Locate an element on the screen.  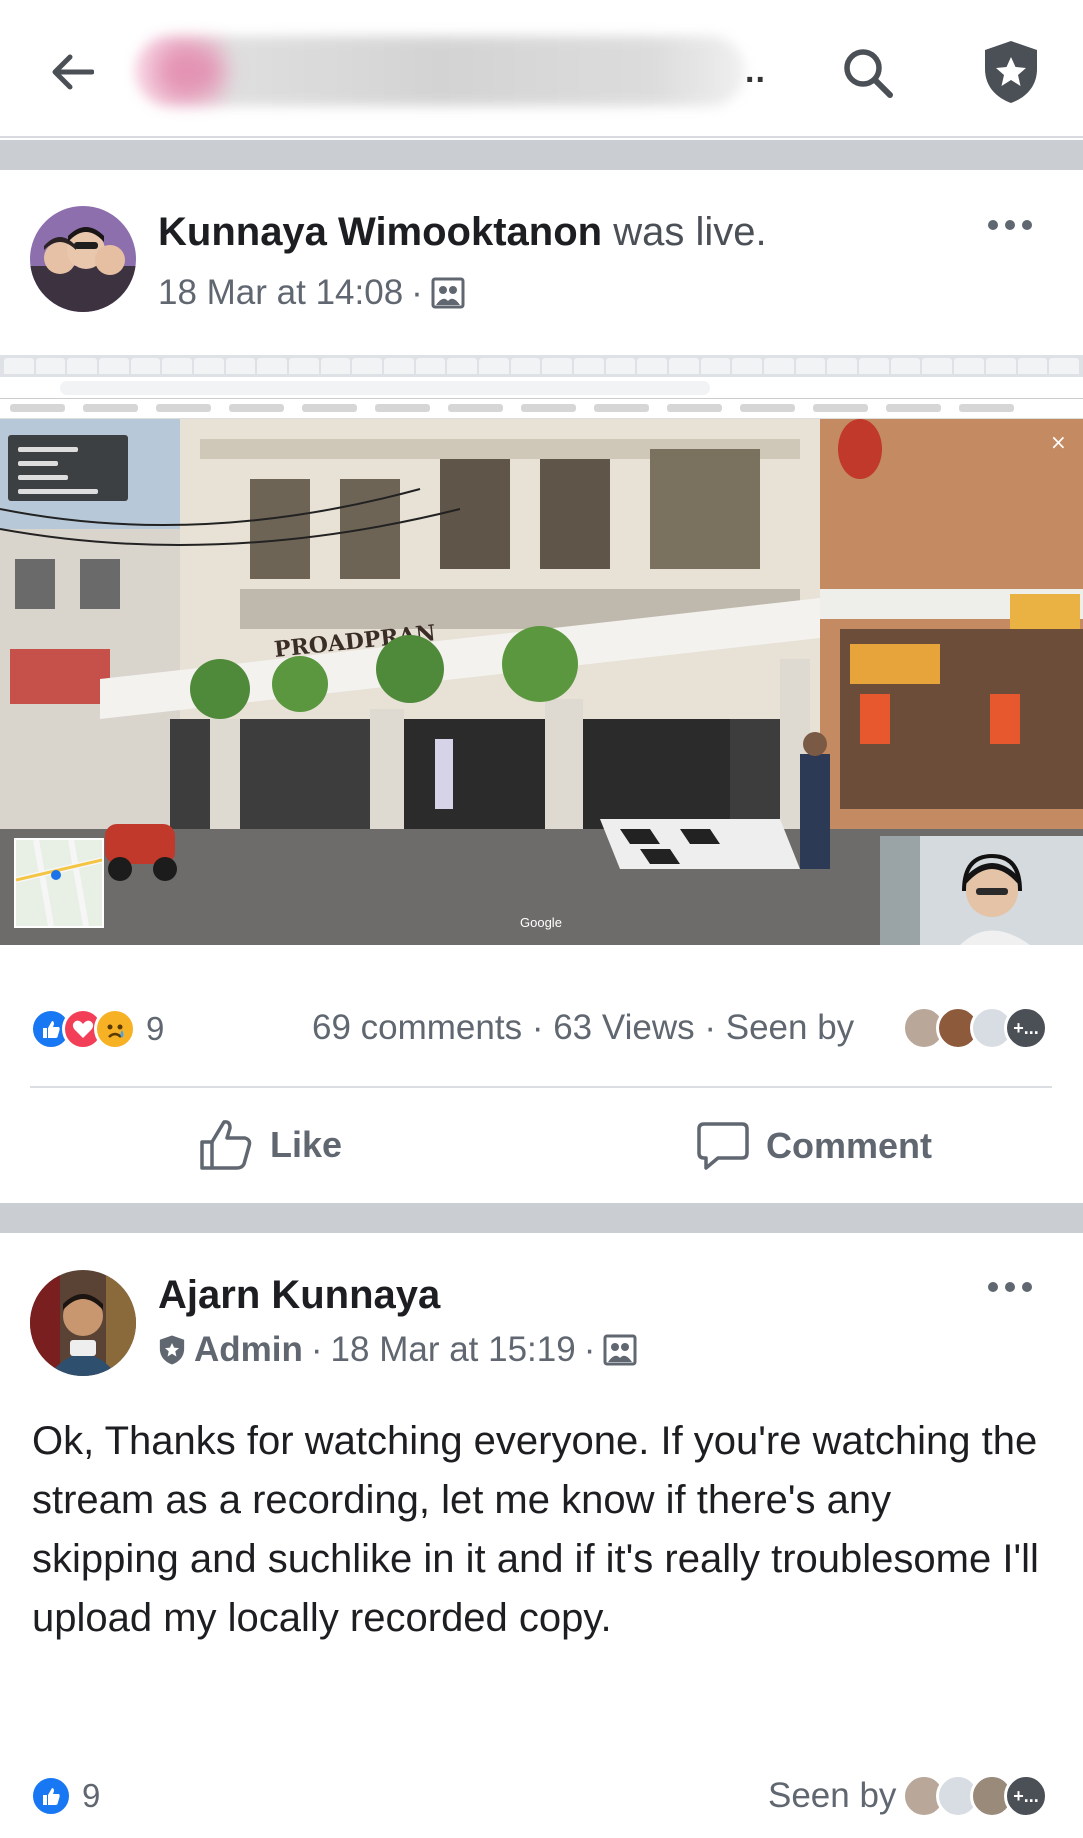
like-label: Like is located at coordinates (306, 1144).